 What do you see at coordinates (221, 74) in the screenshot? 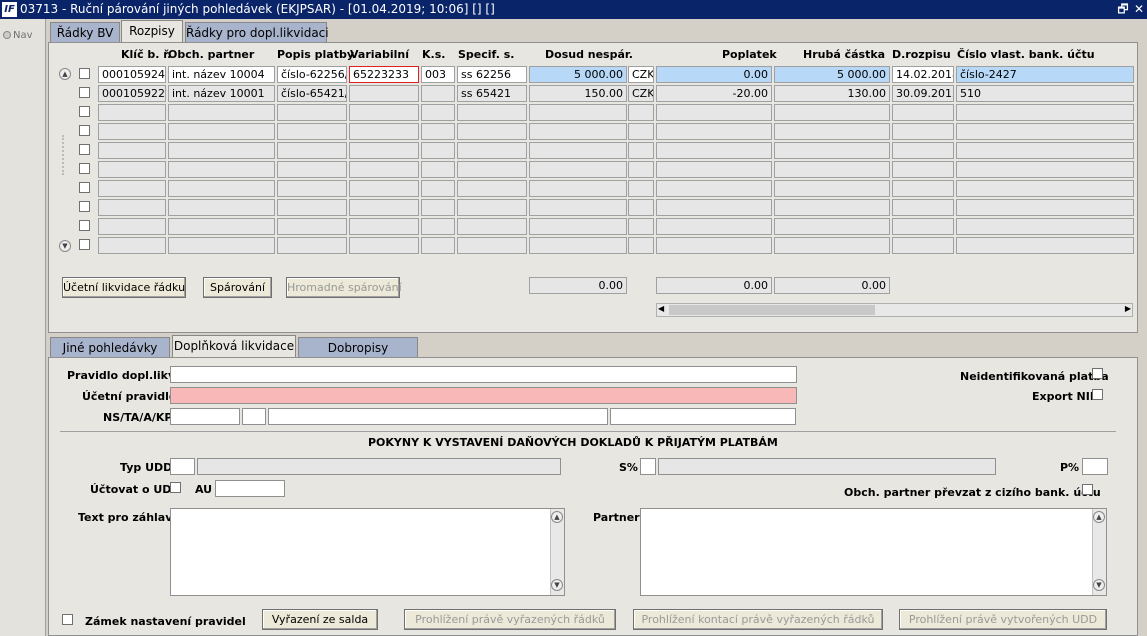
I see `table-cell-partner: int. název 10004` at bounding box center [221, 74].